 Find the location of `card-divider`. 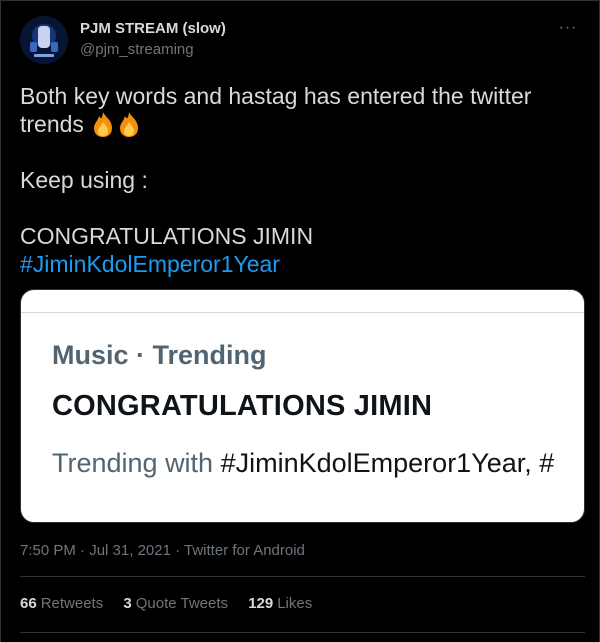

card-divider is located at coordinates (302, 312).